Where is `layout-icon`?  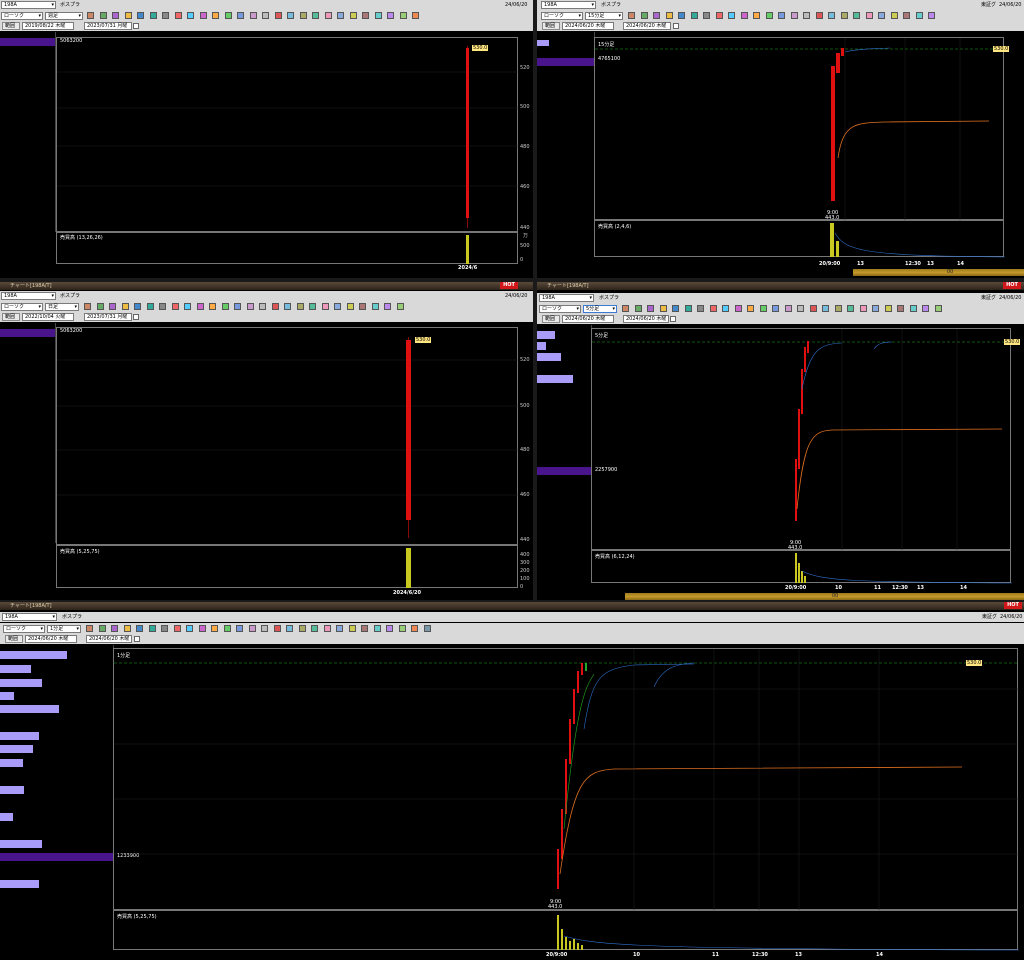 layout-icon is located at coordinates (150, 306).